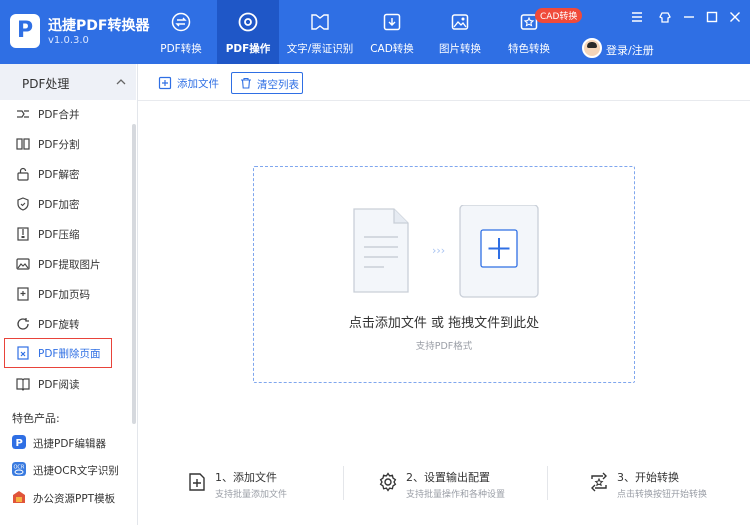 This screenshot has width=750, height=525. What do you see at coordinates (637, 17) in the screenshot?
I see `menu-icon` at bounding box center [637, 17].